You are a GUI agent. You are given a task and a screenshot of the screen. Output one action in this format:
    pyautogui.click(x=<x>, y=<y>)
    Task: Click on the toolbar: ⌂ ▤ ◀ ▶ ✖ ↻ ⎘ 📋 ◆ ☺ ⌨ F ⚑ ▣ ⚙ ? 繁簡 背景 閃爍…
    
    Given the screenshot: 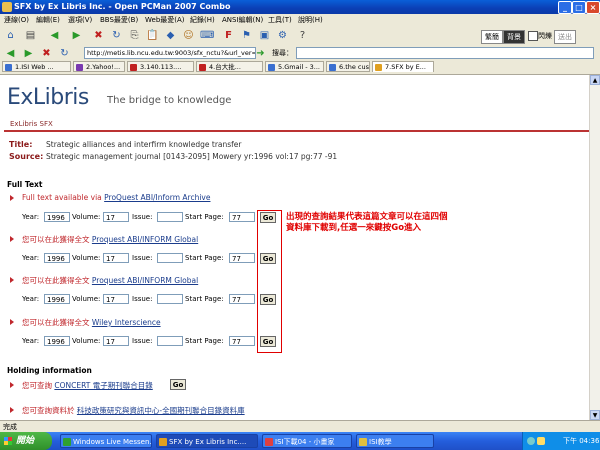 What is the action you would take?
    pyautogui.click(x=300, y=36)
    